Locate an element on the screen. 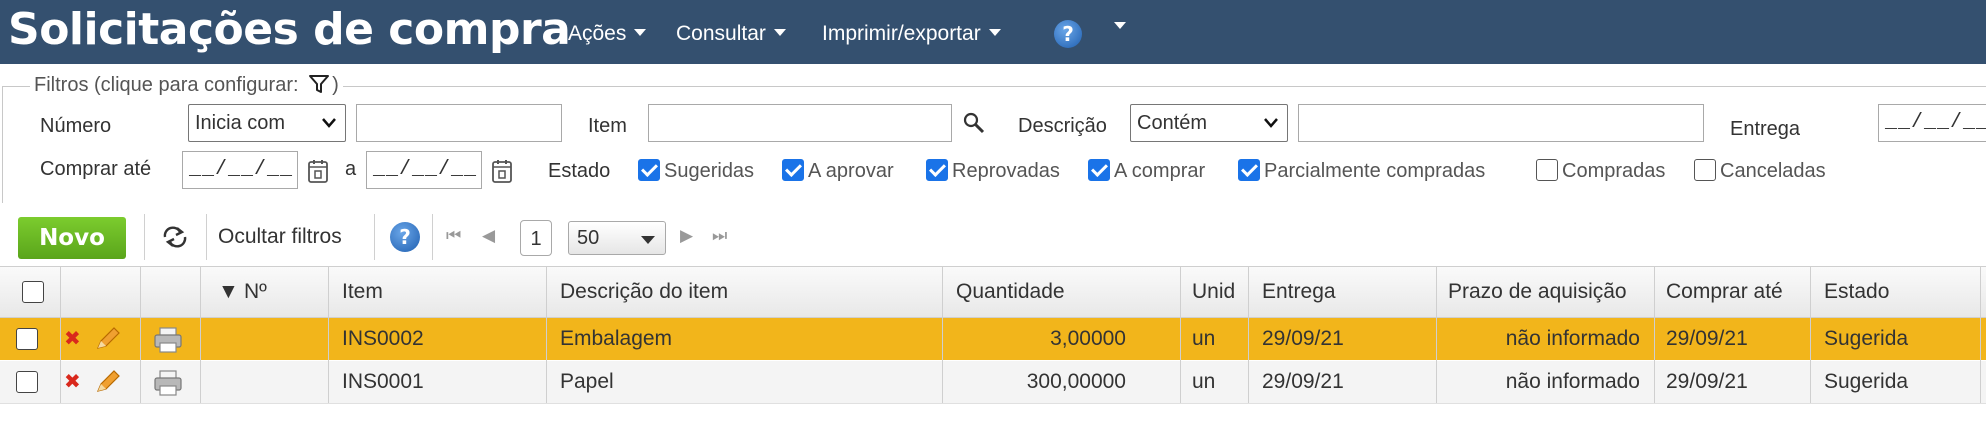 This screenshot has width=1986, height=447. menu-imprimir-exportar: Imprimir/exportar is located at coordinates (911, 34).